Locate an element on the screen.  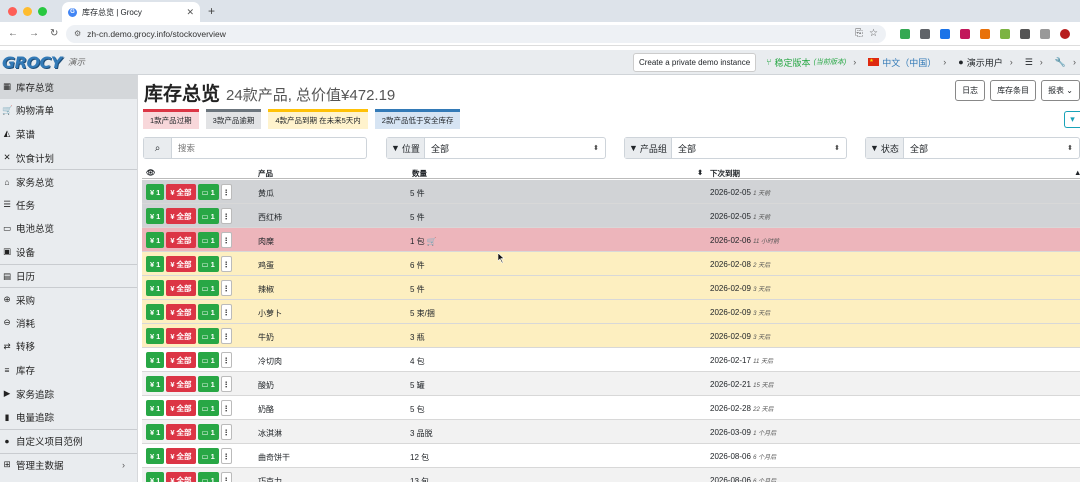
sidebar-item: ⇄ 转移 is located at coordinates (68, 347).